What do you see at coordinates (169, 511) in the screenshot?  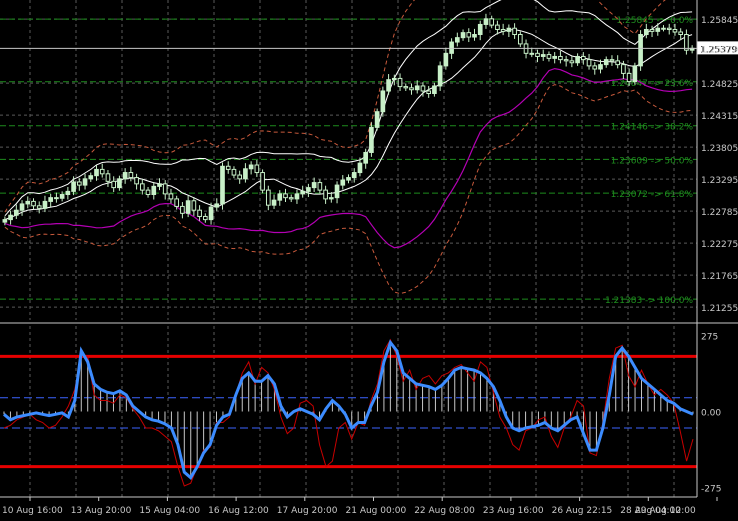 I see `time-axis-label: 15 Aug 04:00` at bounding box center [169, 511].